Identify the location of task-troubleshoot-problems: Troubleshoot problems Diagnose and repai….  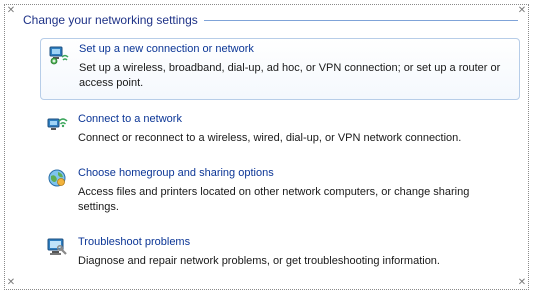
(280, 254).